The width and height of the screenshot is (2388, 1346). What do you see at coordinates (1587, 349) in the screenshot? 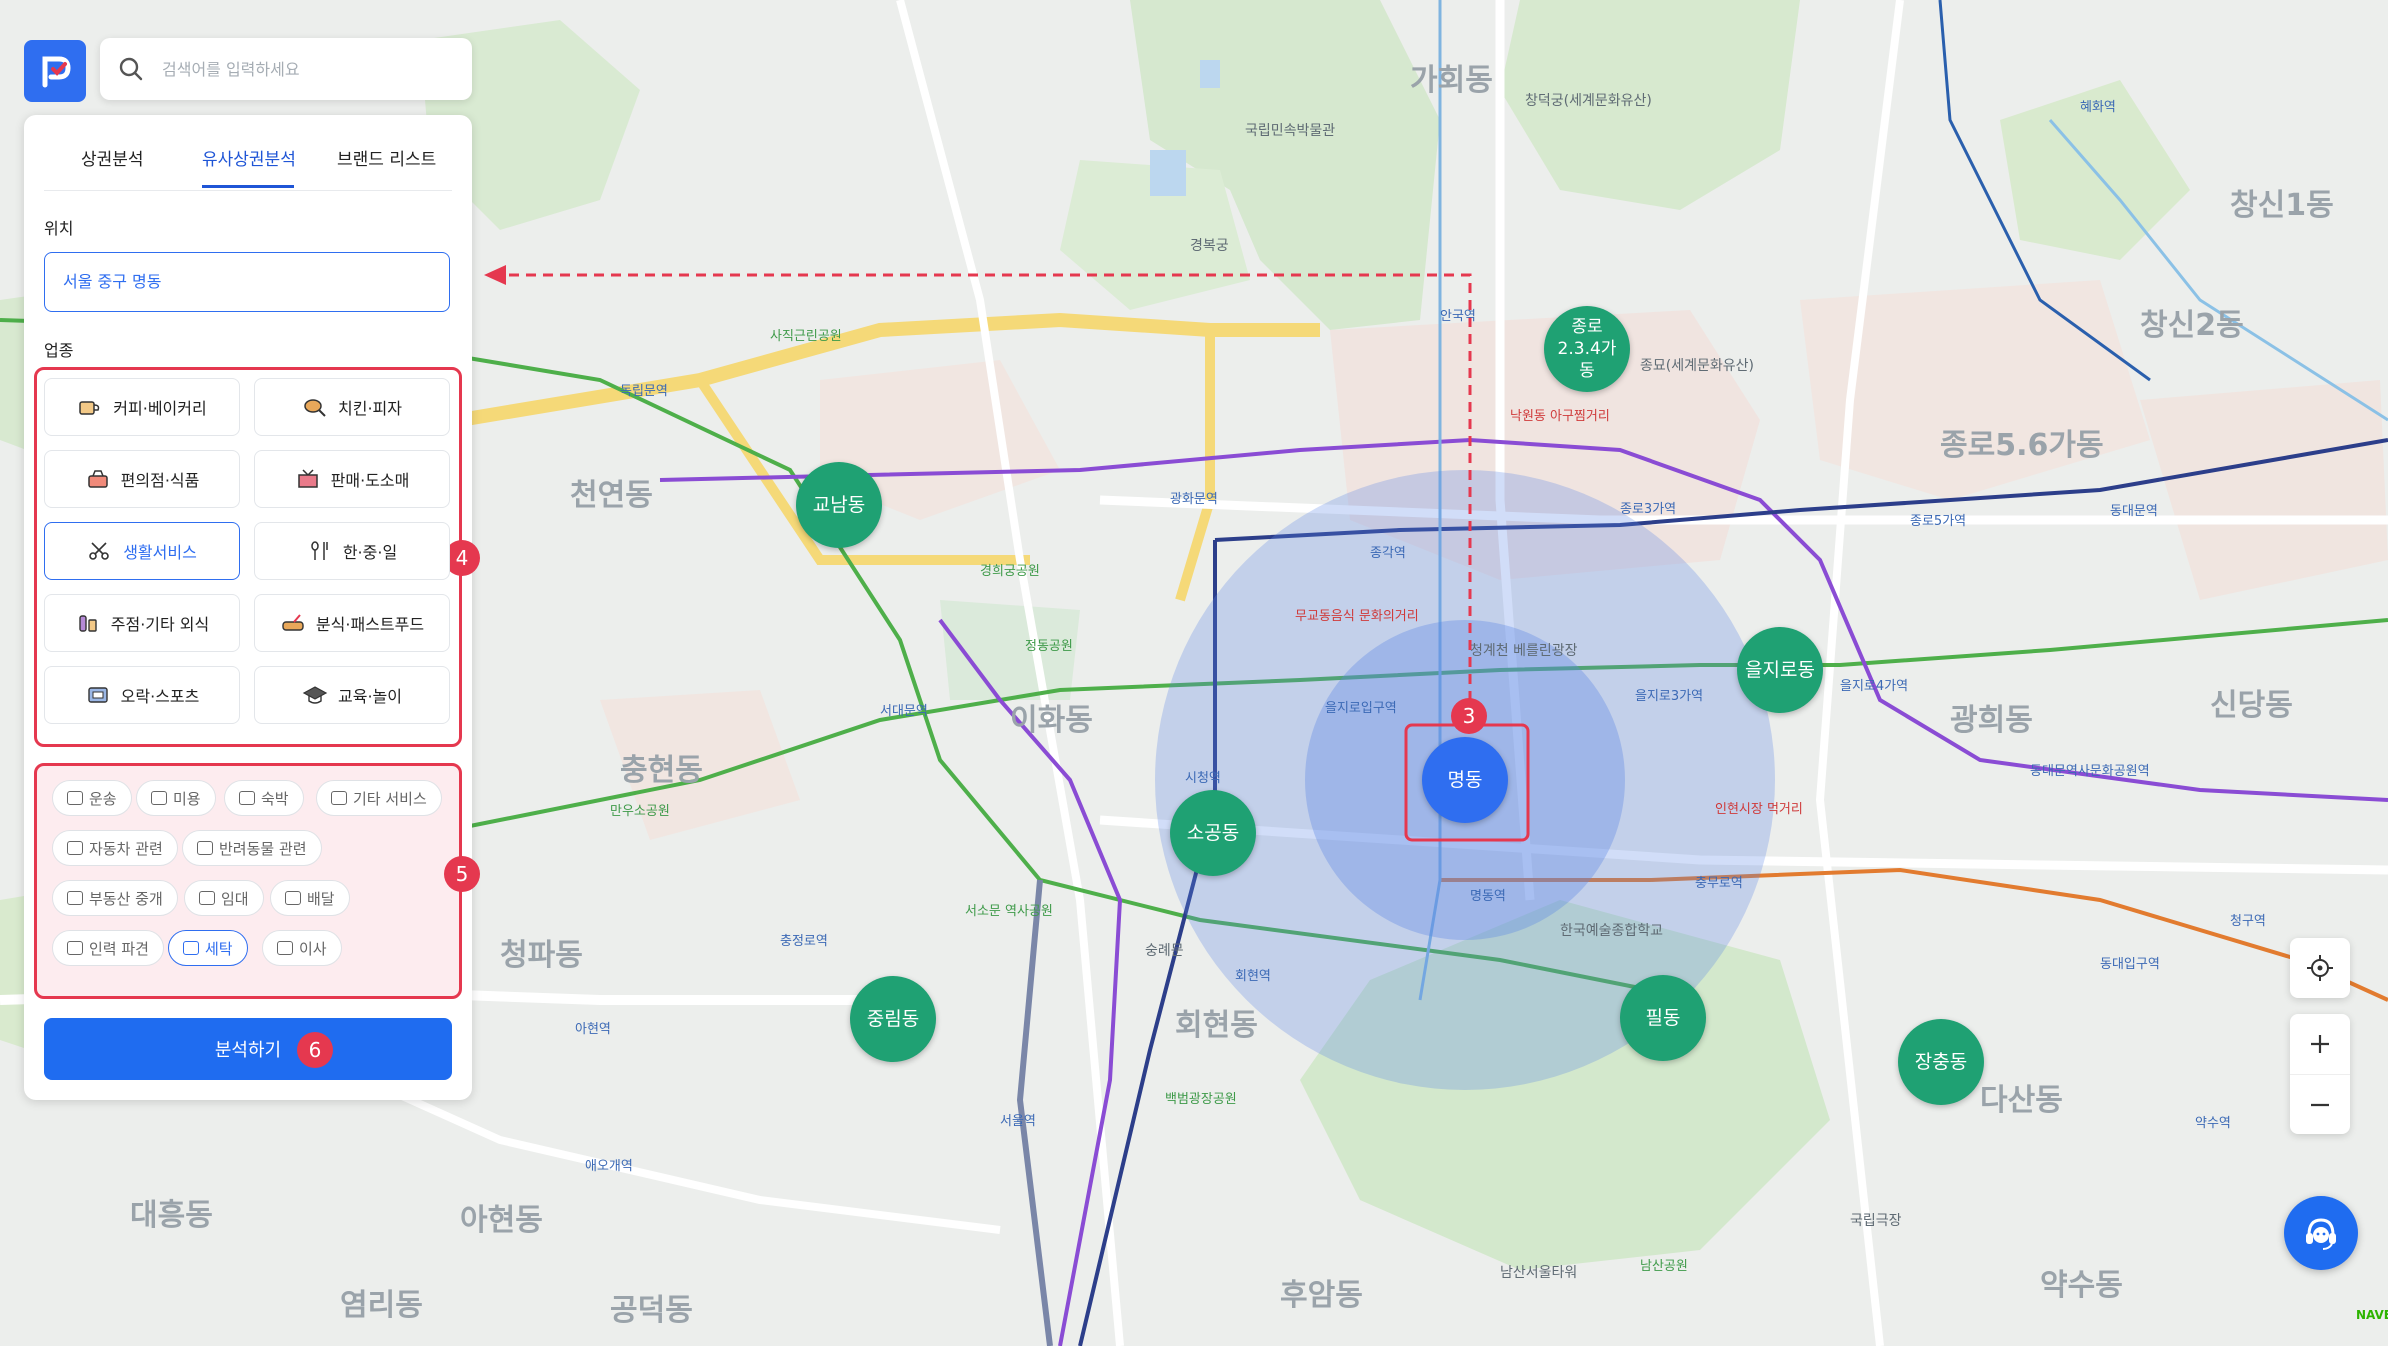
I see `dong-marker-jongno234: 종로 2.3.4가 동` at bounding box center [1587, 349].